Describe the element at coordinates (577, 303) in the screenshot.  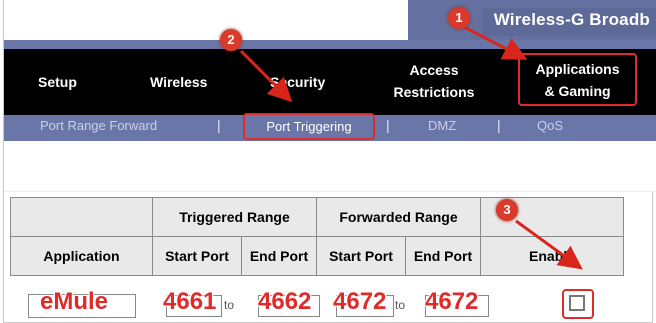
I see `enable-checkbox` at that location.